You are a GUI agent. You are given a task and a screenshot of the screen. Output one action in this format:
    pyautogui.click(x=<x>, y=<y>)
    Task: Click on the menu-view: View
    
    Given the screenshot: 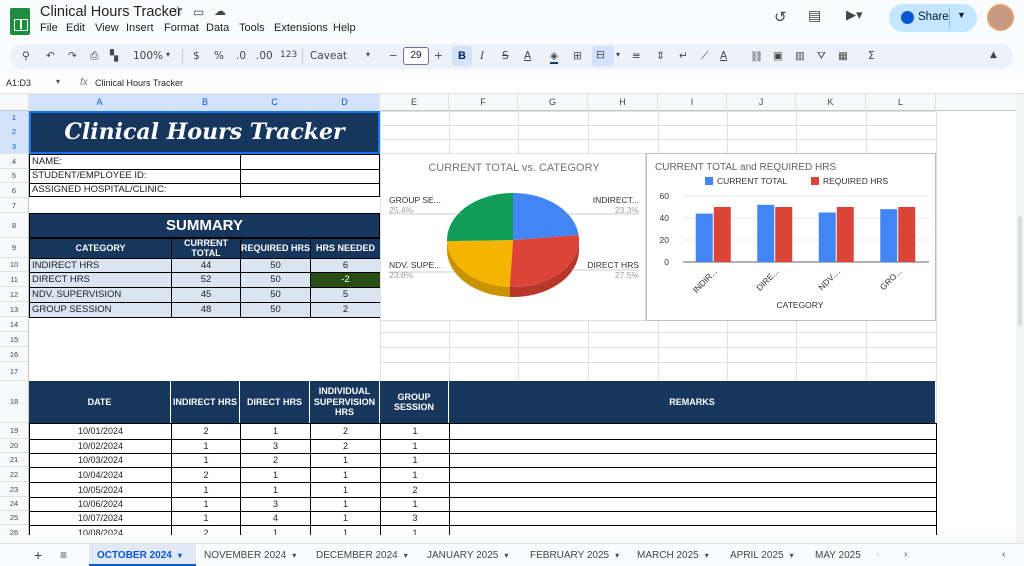 What is the action you would take?
    pyautogui.click(x=107, y=28)
    